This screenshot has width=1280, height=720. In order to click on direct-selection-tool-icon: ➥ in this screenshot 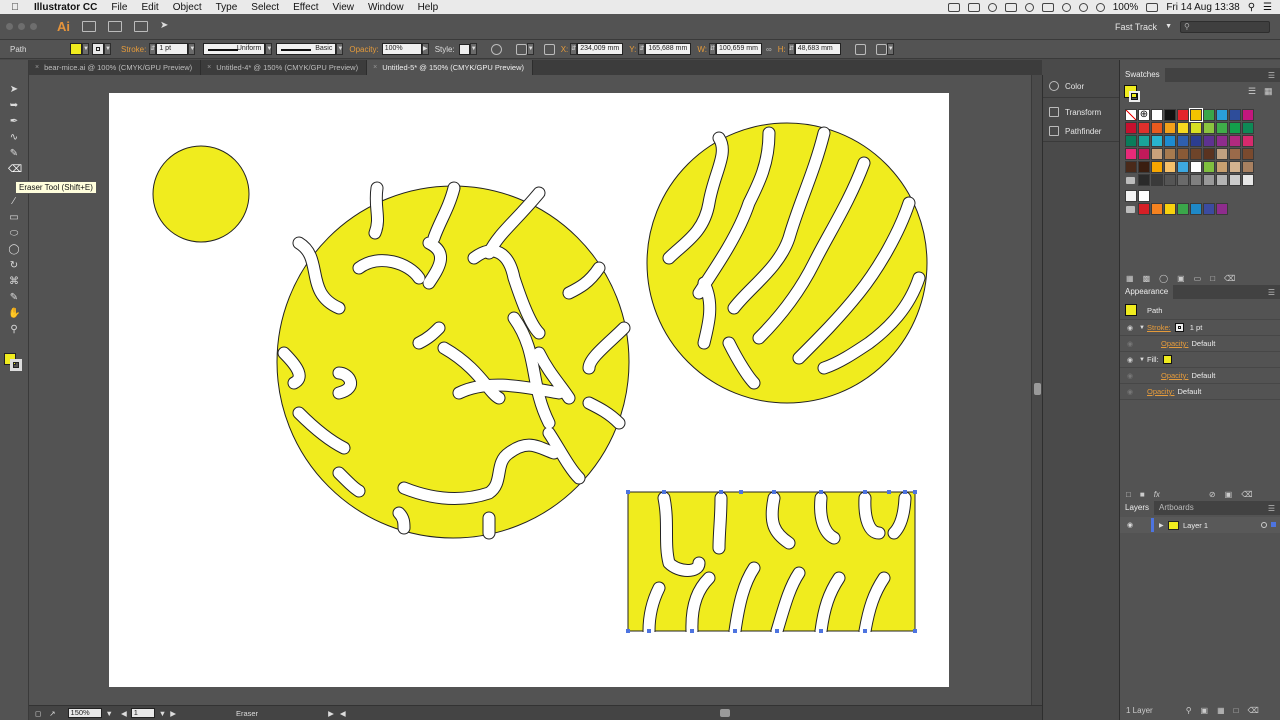, I will do `click(14, 105)`.